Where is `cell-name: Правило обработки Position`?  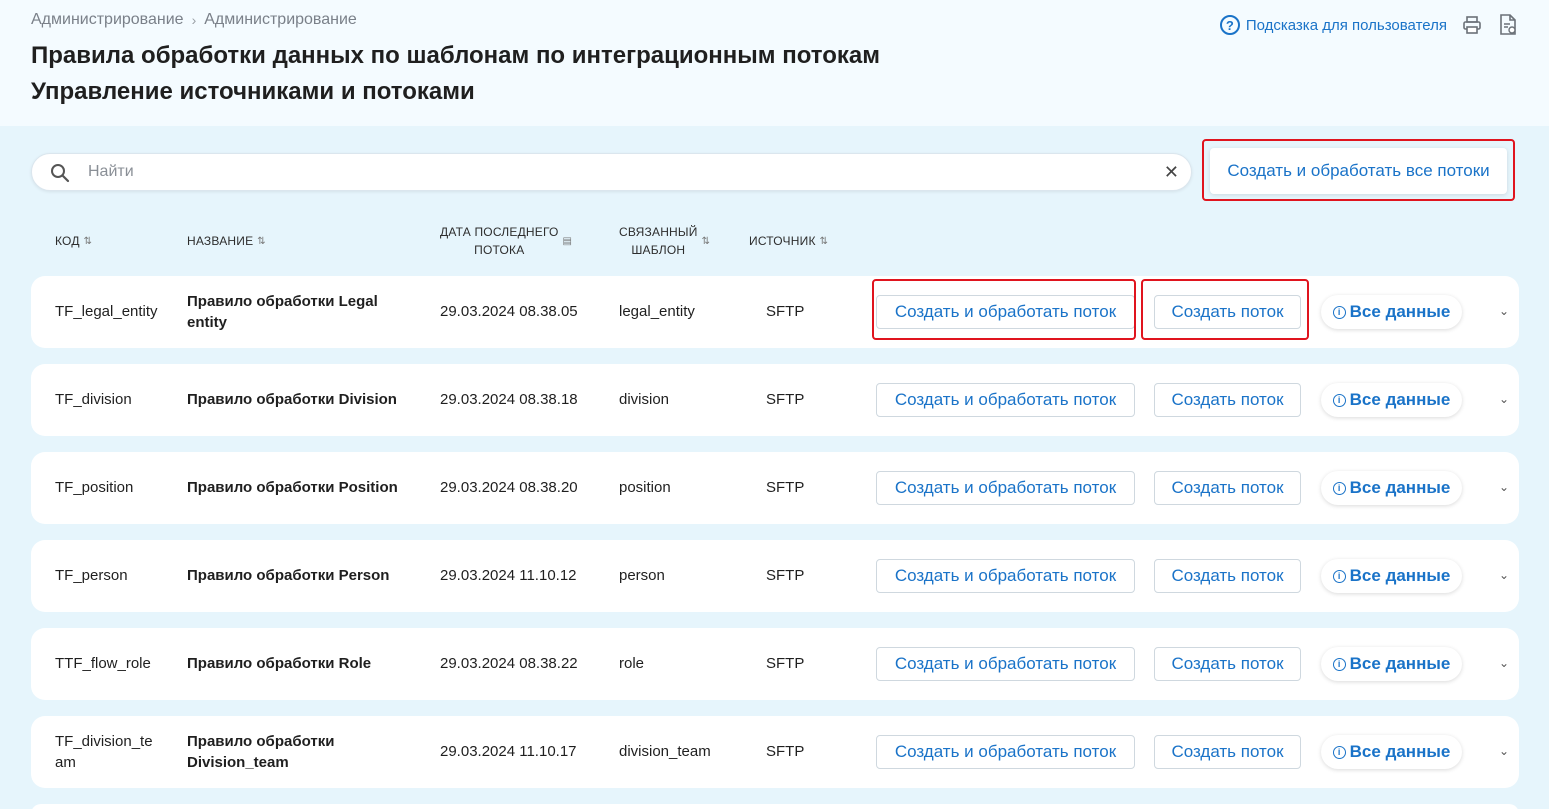 cell-name: Правило обработки Position is located at coordinates (292, 487).